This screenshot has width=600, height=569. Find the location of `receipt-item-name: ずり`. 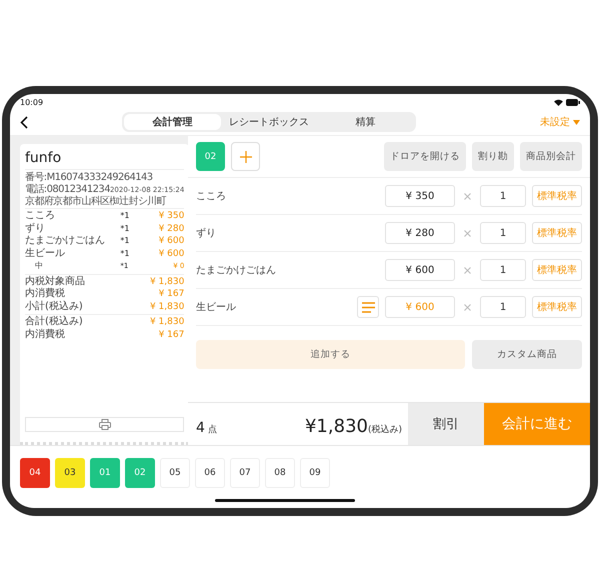

receipt-item-name: ずり is located at coordinates (35, 228).